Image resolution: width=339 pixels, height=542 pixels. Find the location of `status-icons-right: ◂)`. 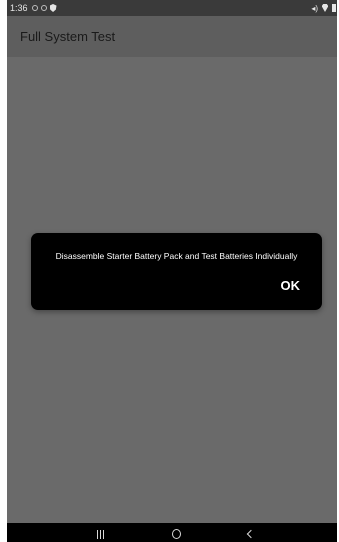

status-icons-right: ◂) is located at coordinates (323, 8).